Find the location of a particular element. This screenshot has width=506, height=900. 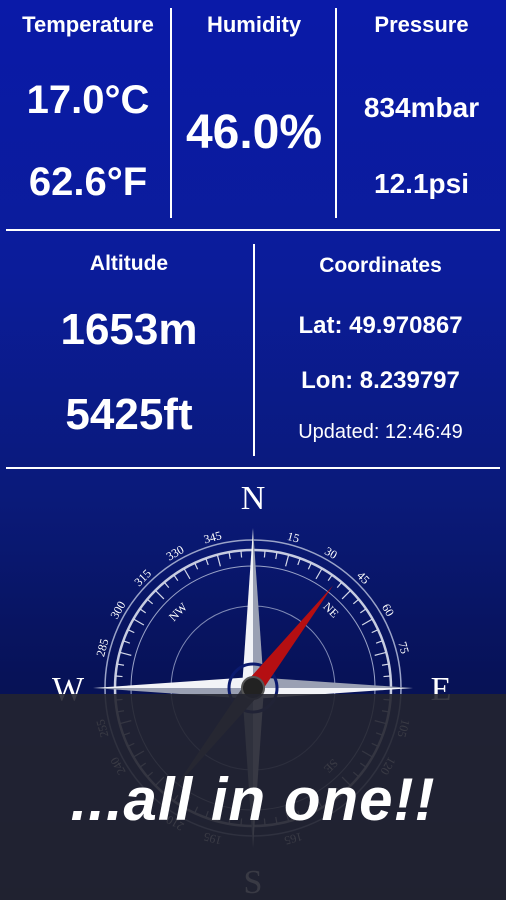

latitude-value: Lat: 49.970867 is located at coordinates (380, 325).